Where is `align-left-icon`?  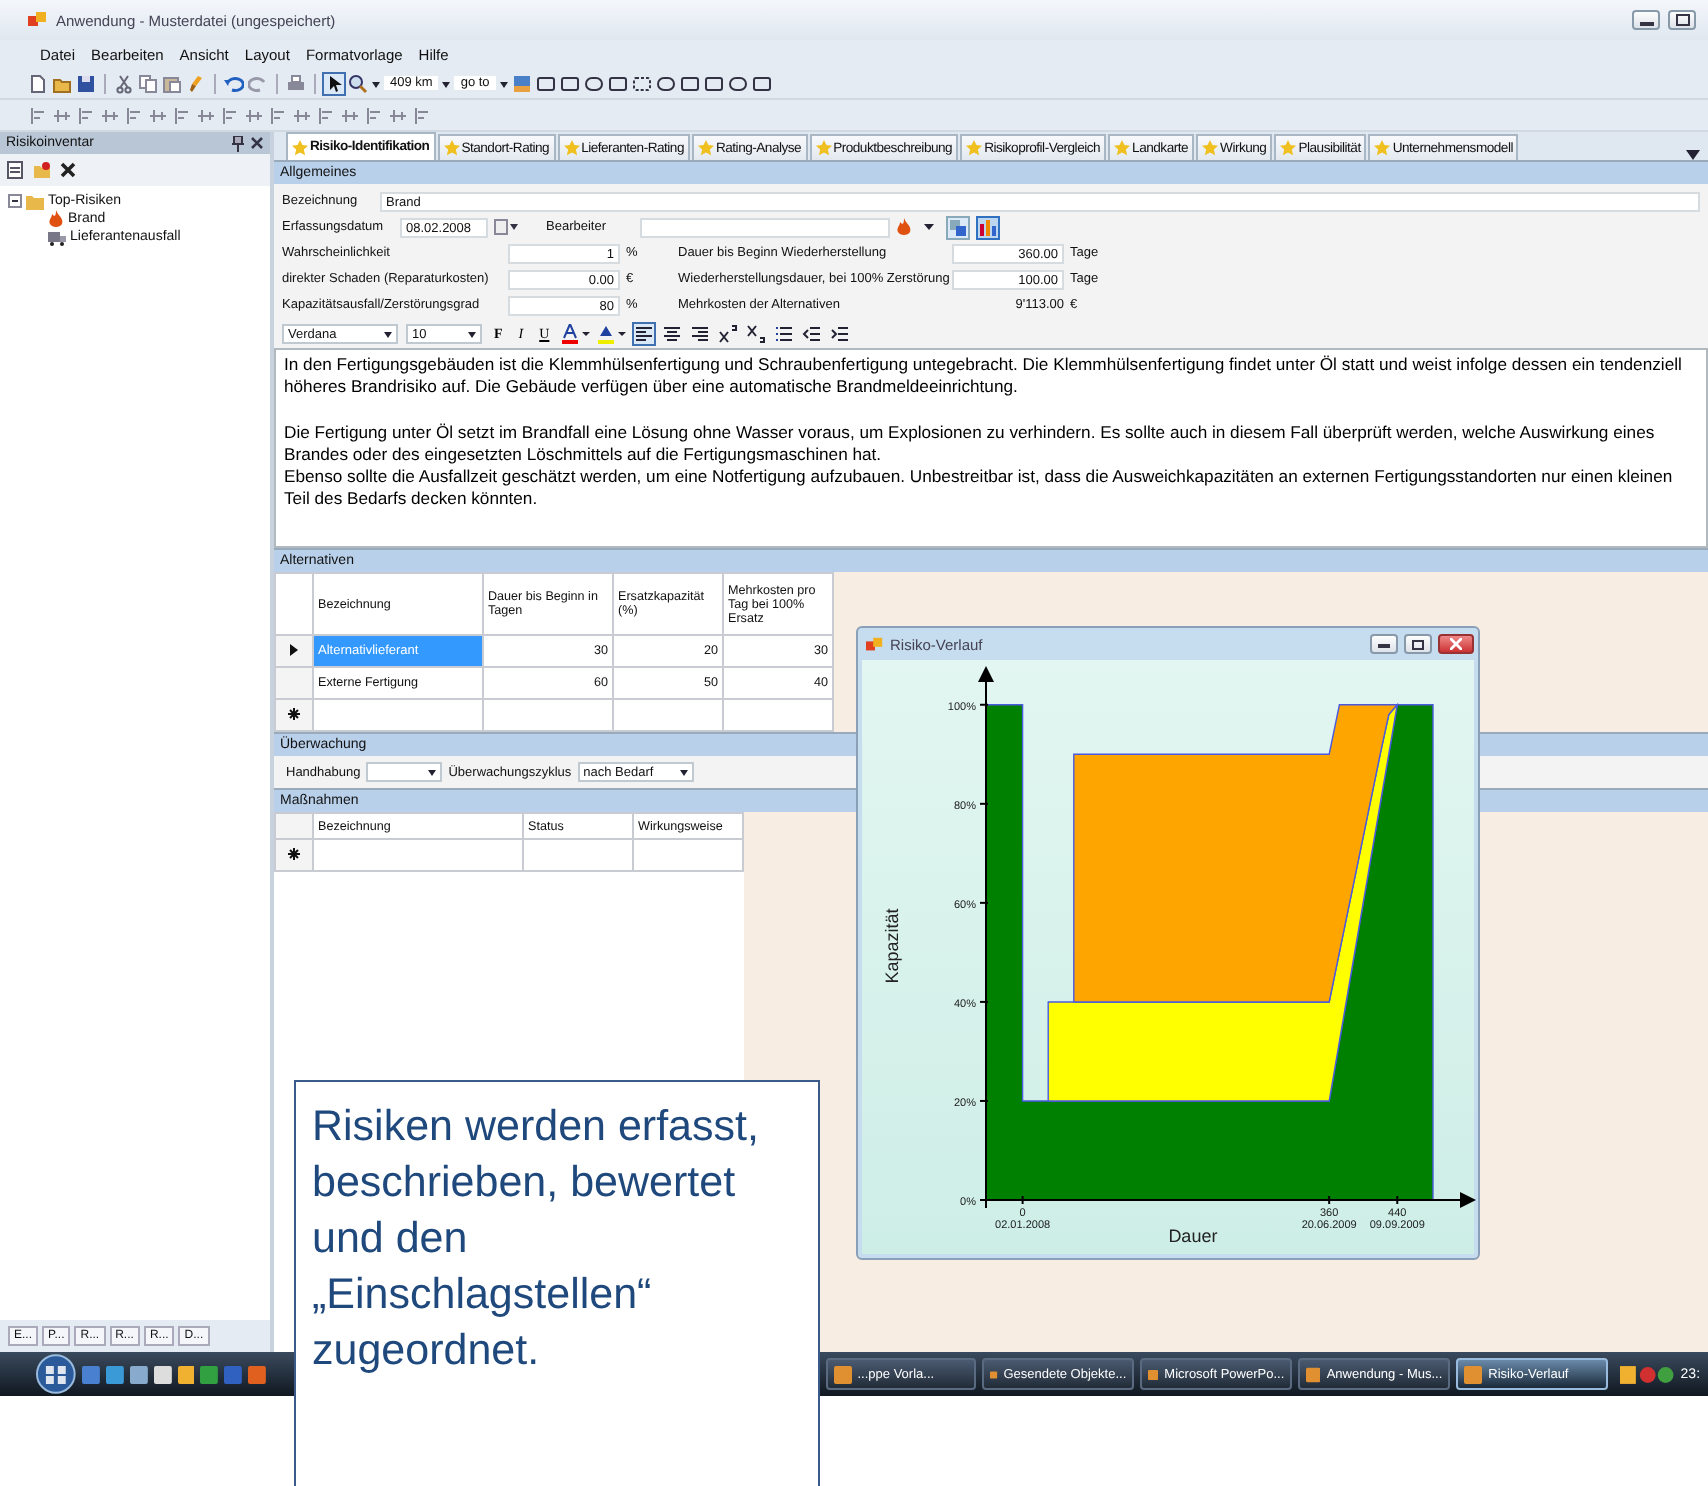
align-left-icon is located at coordinates (643, 334).